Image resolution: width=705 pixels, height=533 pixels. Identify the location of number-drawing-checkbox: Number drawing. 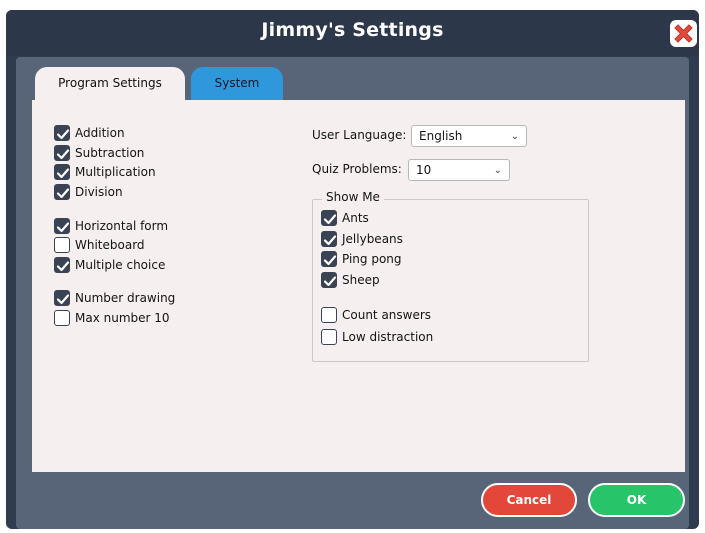
(114, 298).